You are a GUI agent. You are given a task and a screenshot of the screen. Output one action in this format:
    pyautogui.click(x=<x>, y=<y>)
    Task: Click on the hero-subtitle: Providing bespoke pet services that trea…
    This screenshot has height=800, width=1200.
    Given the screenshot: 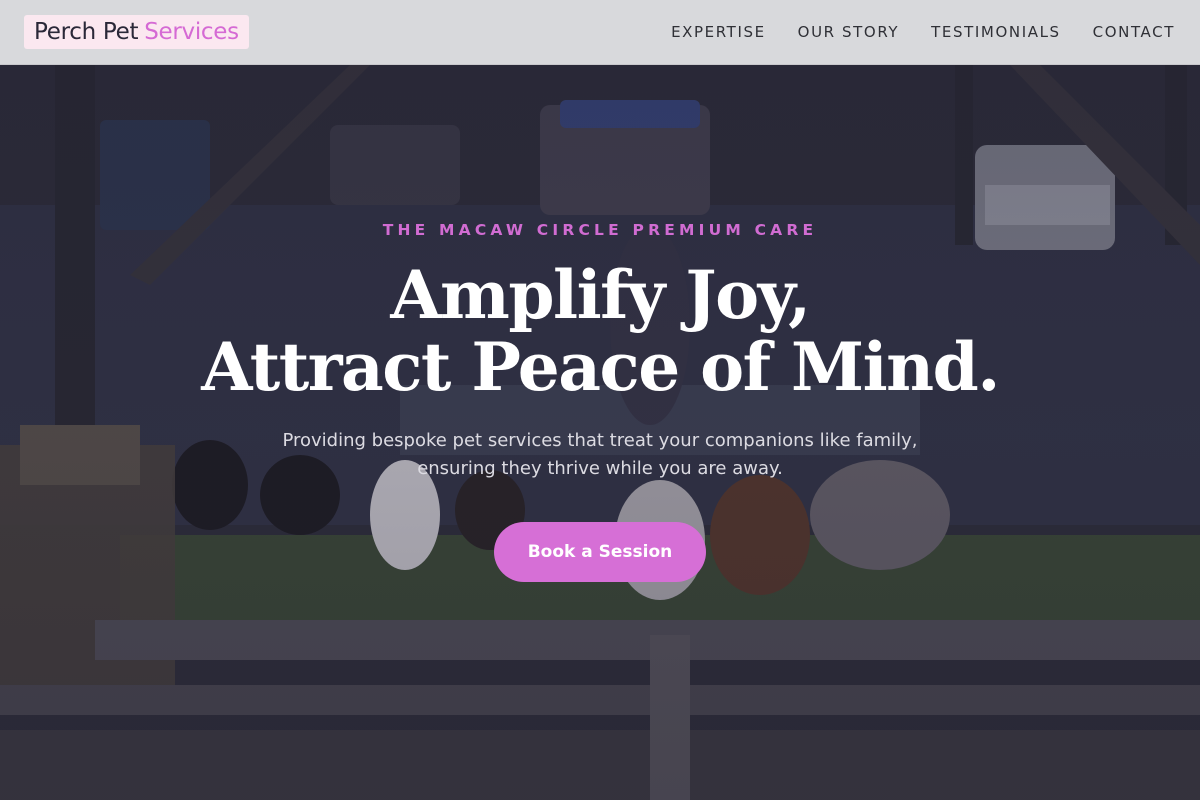 What is the action you would take?
    pyautogui.click(x=600, y=455)
    